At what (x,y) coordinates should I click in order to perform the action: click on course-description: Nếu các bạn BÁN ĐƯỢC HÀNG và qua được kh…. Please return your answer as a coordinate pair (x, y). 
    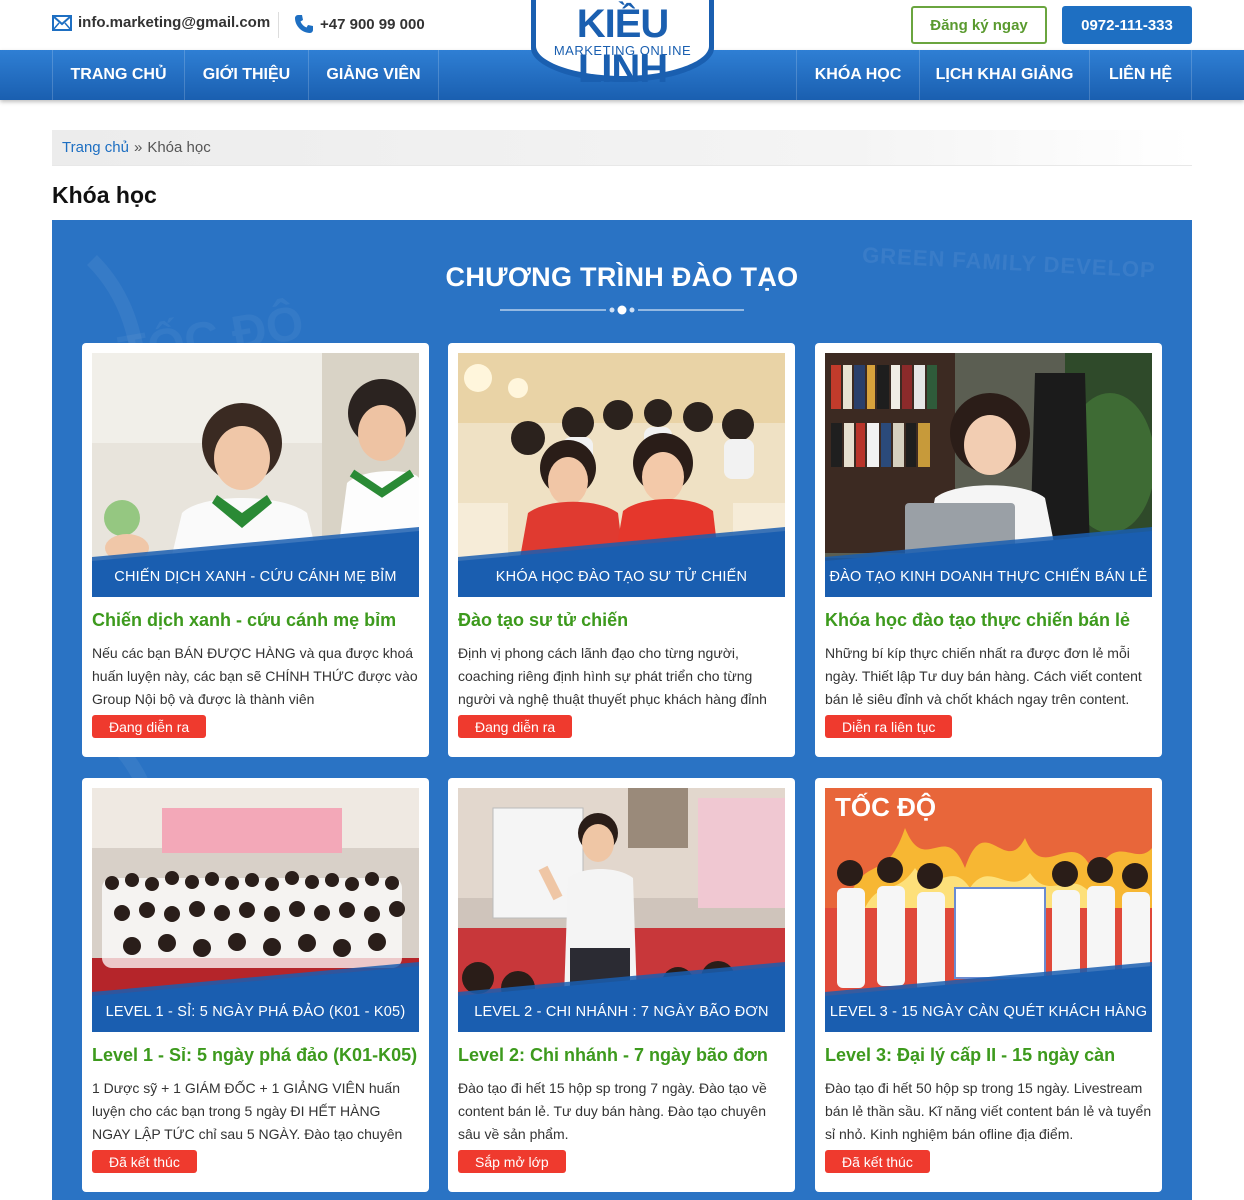
    Looking at the image, I should click on (255, 676).